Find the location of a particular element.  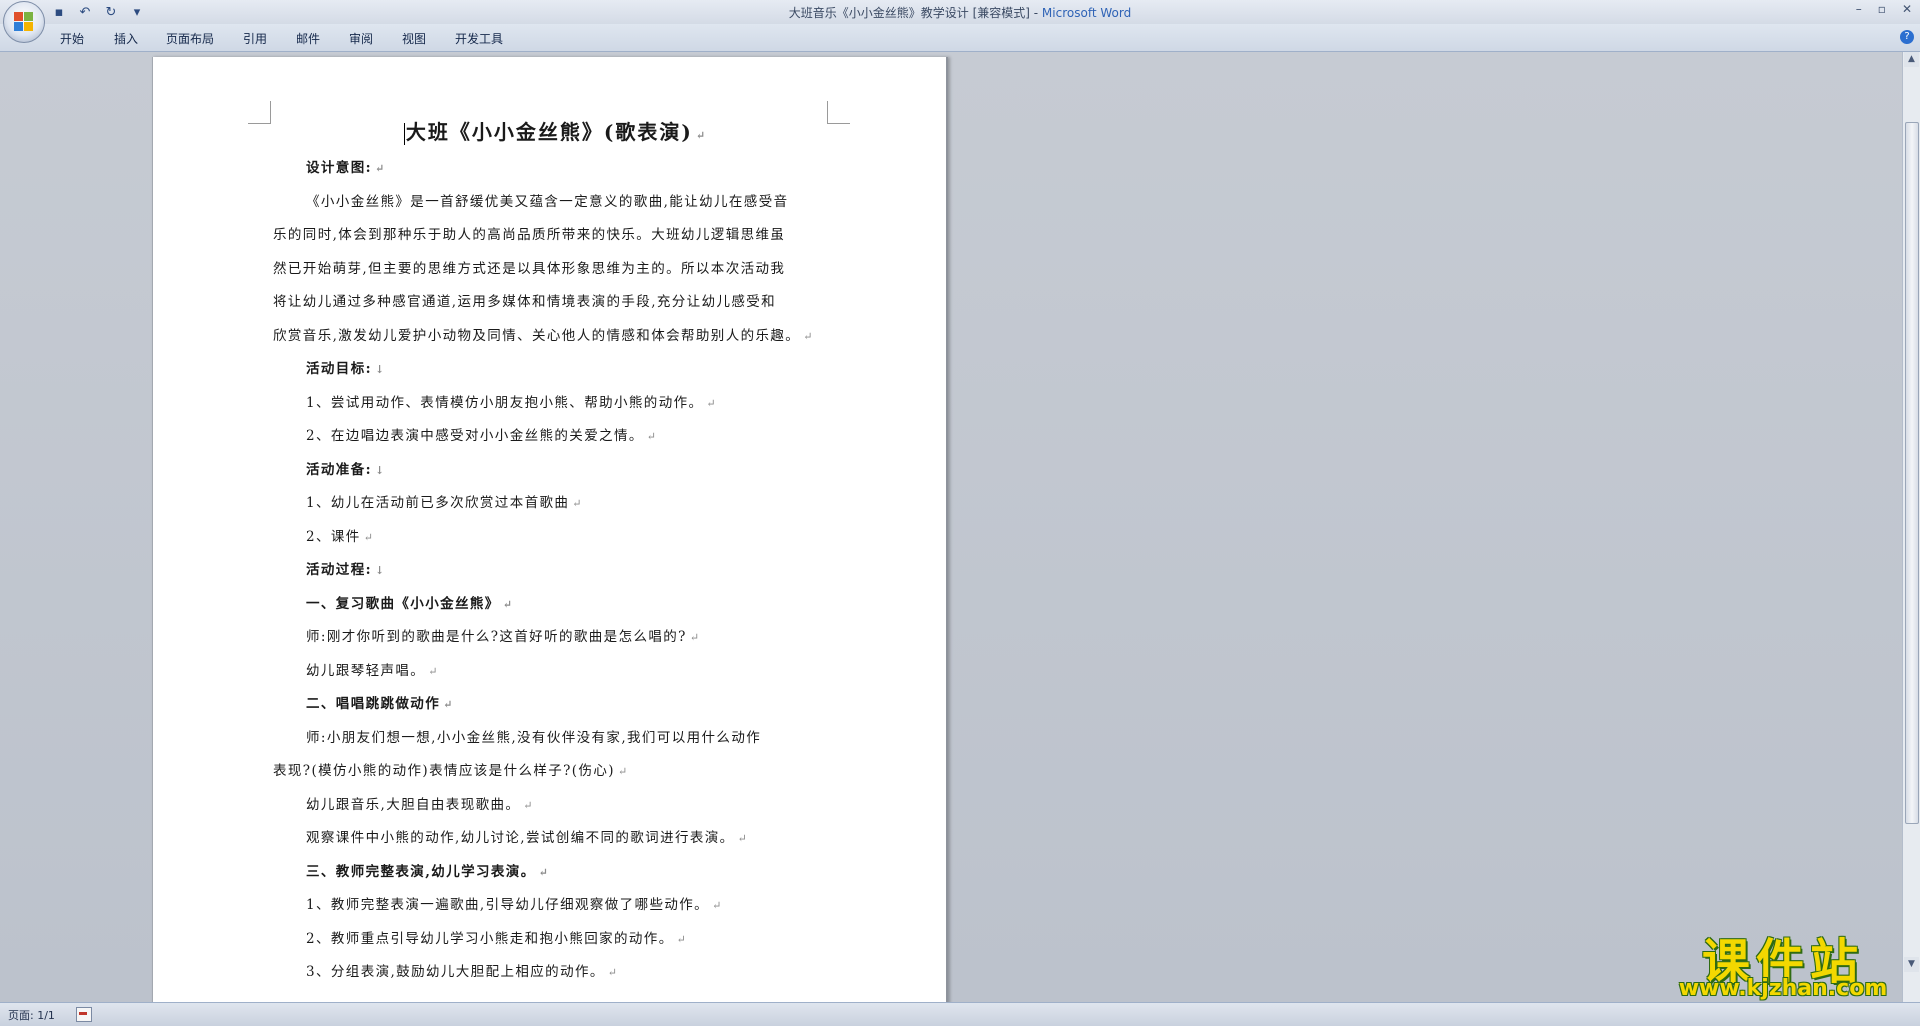

tab-home: 开始 is located at coordinates (72, 38).